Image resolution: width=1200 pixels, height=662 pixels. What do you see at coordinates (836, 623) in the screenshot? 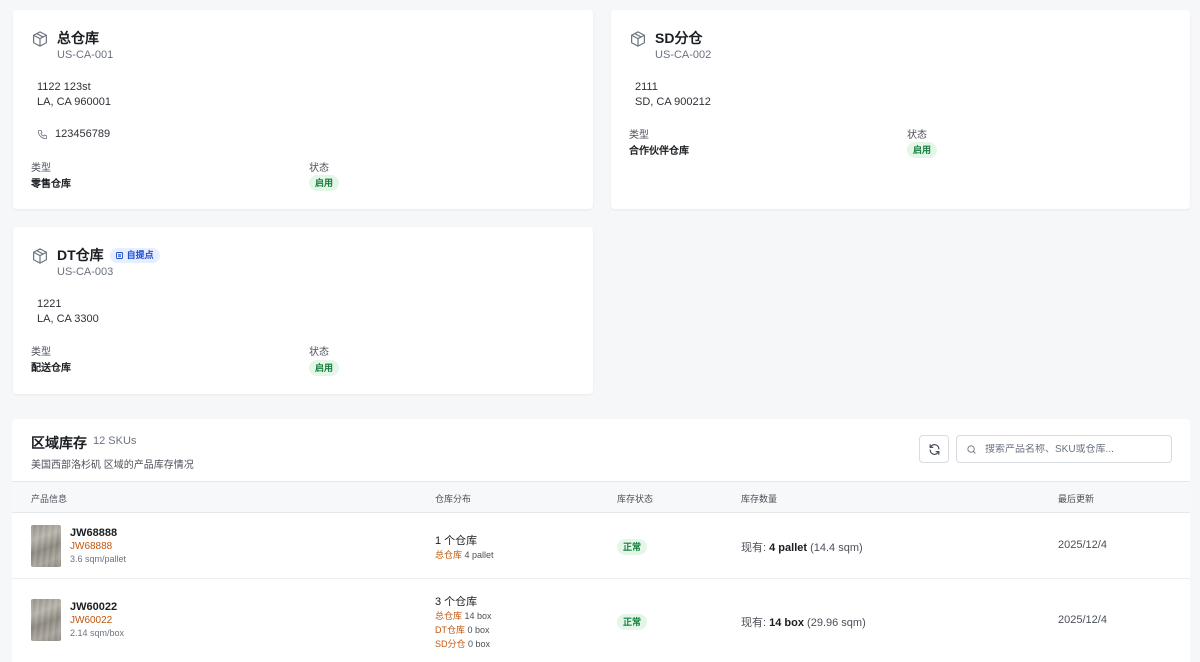
I see `qty-area: (29.96 sqm)` at bounding box center [836, 623].